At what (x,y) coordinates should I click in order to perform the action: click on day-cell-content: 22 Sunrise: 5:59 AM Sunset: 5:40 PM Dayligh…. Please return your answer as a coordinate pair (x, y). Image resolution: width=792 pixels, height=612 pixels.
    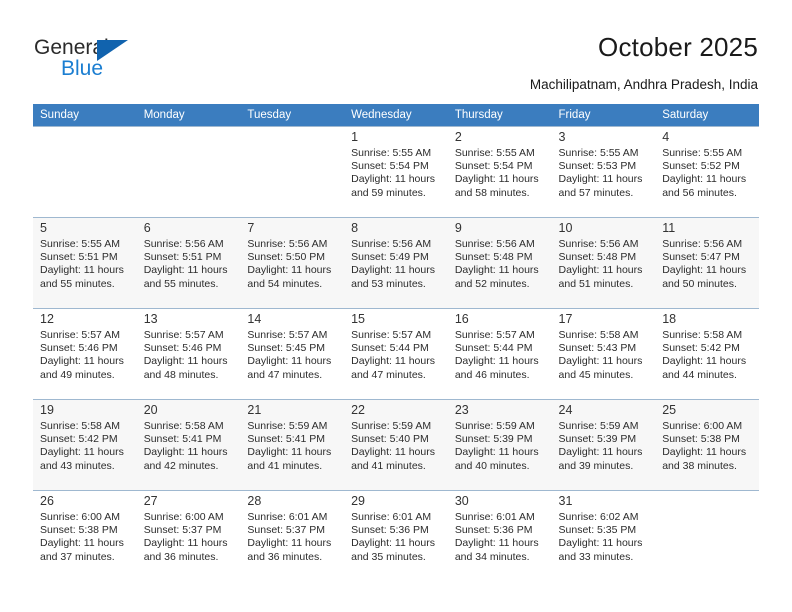
    Looking at the image, I should click on (396, 445).